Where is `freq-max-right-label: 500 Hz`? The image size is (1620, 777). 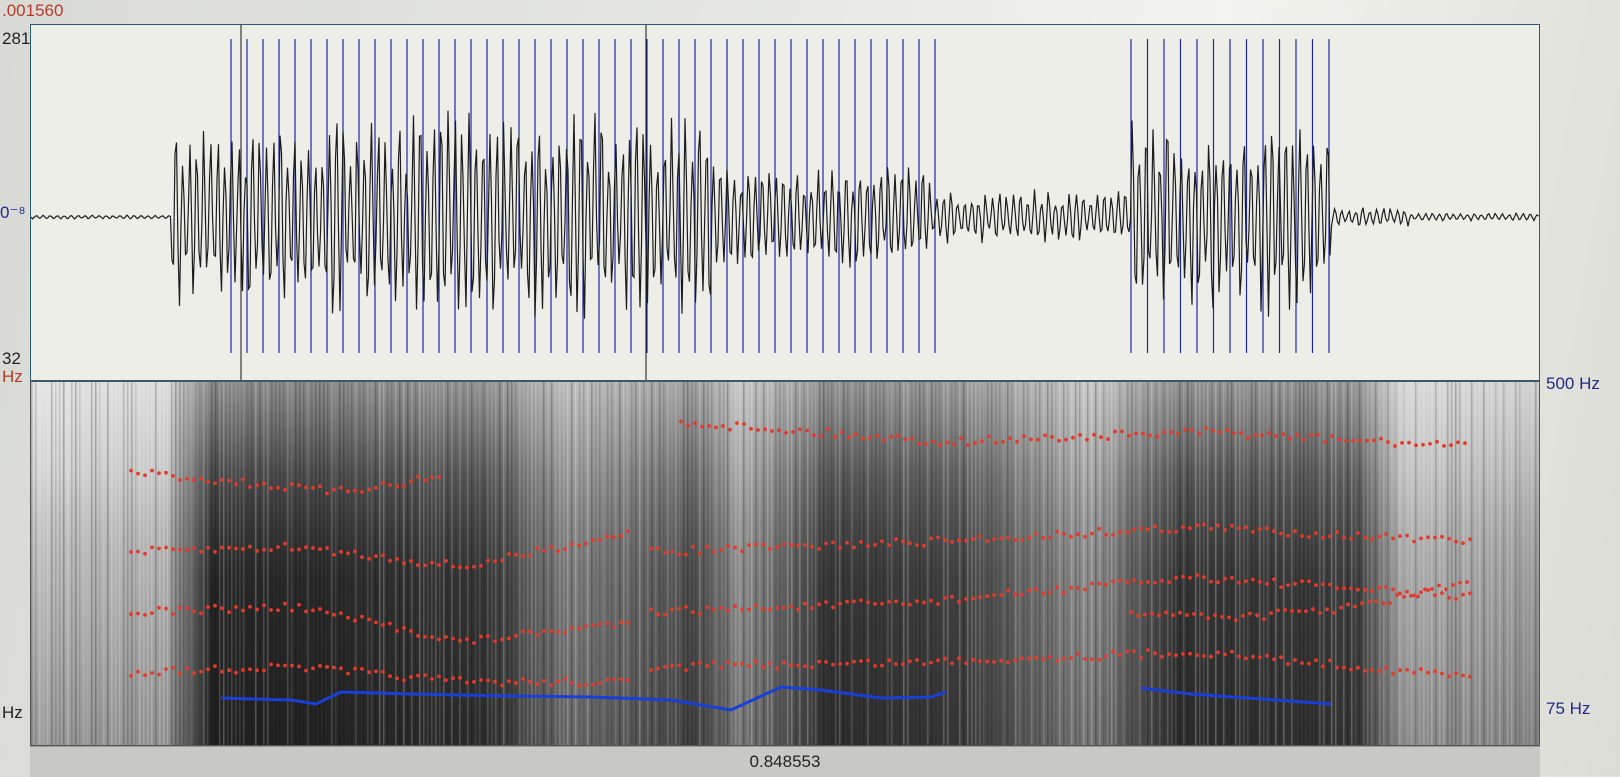 freq-max-right-label: 500 Hz is located at coordinates (1573, 383).